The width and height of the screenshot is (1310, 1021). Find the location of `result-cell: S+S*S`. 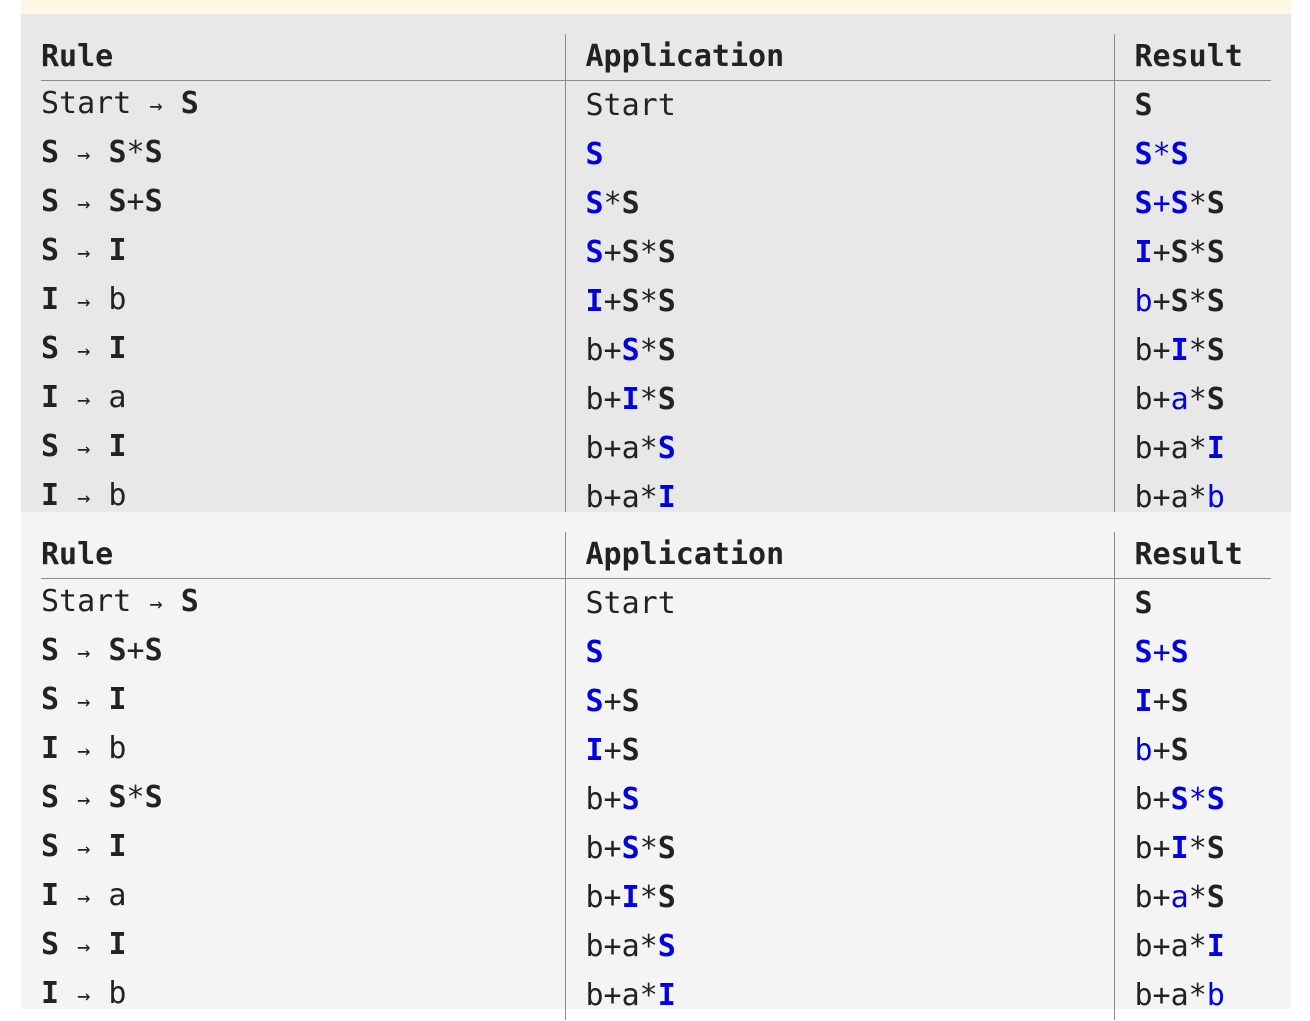

result-cell: S+S*S is located at coordinates (1192, 203).